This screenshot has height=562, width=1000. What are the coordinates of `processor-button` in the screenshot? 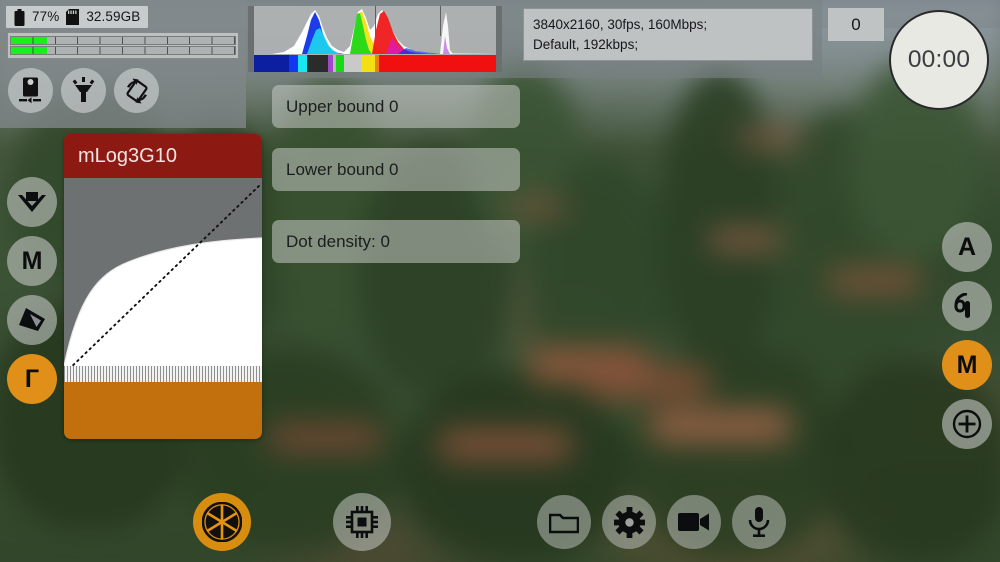 It's located at (362, 522).